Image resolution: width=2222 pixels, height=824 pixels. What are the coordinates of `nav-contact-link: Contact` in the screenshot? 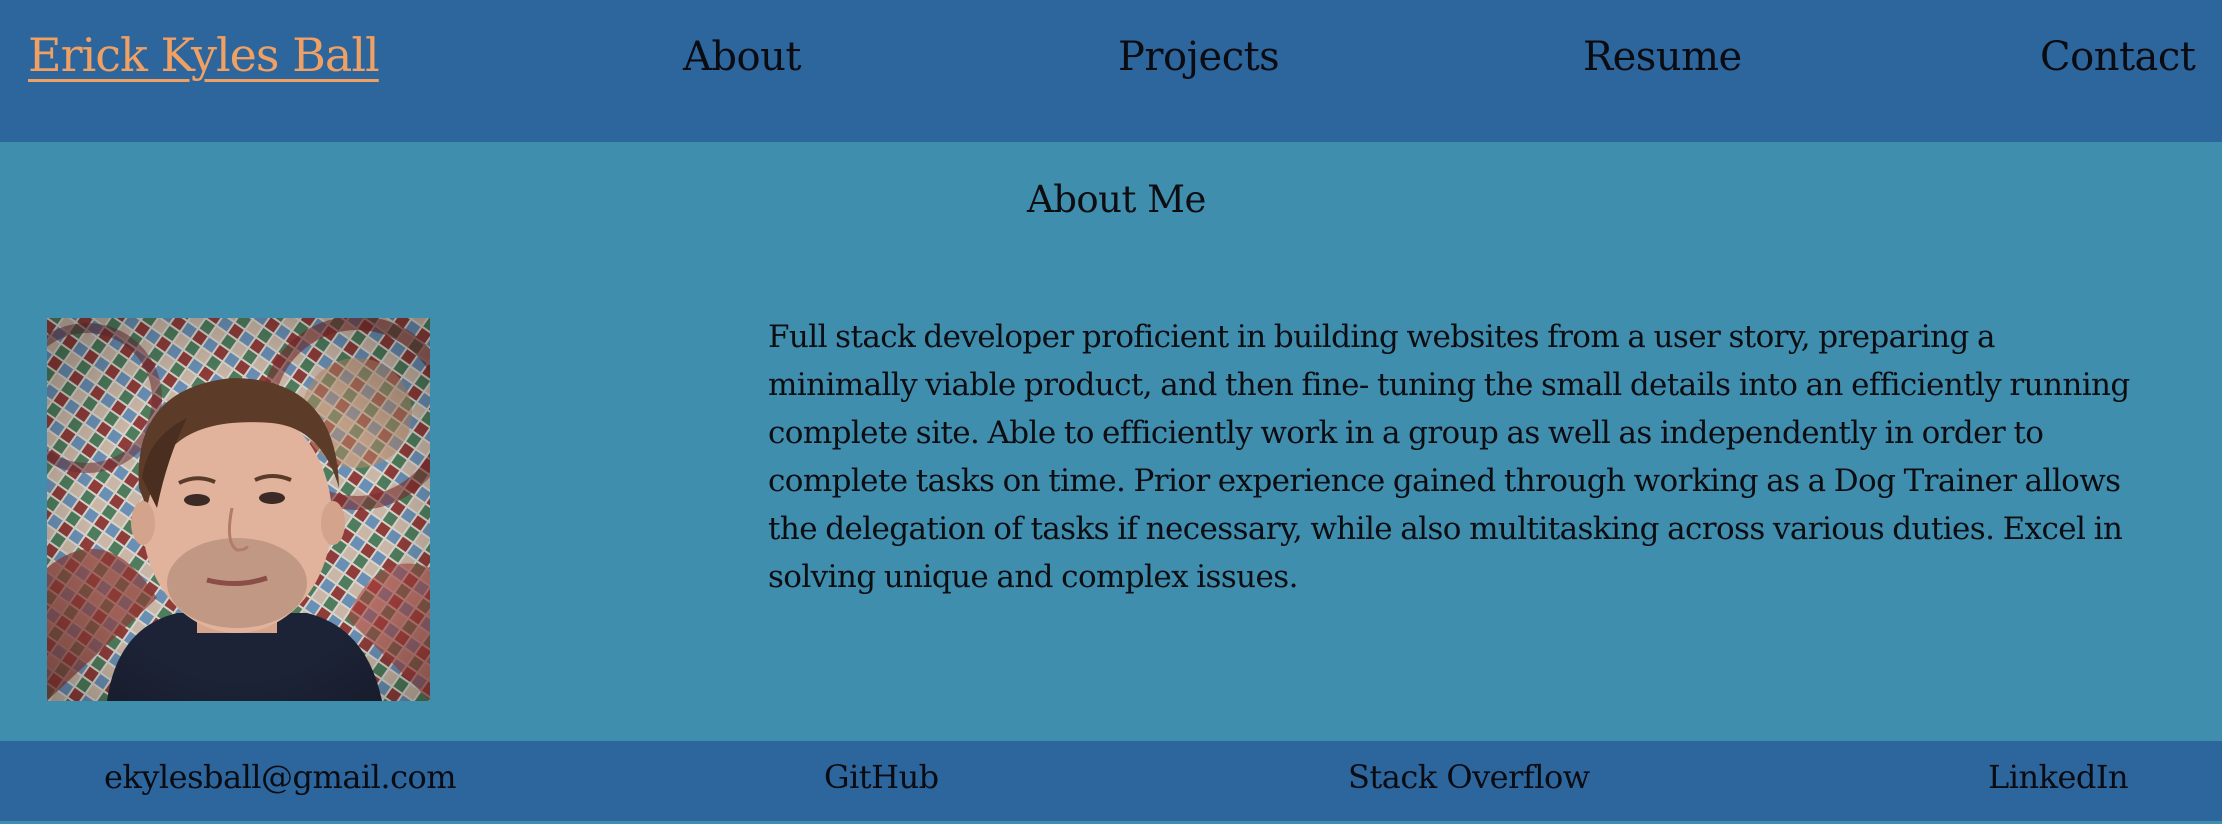 It's located at (2118, 57).